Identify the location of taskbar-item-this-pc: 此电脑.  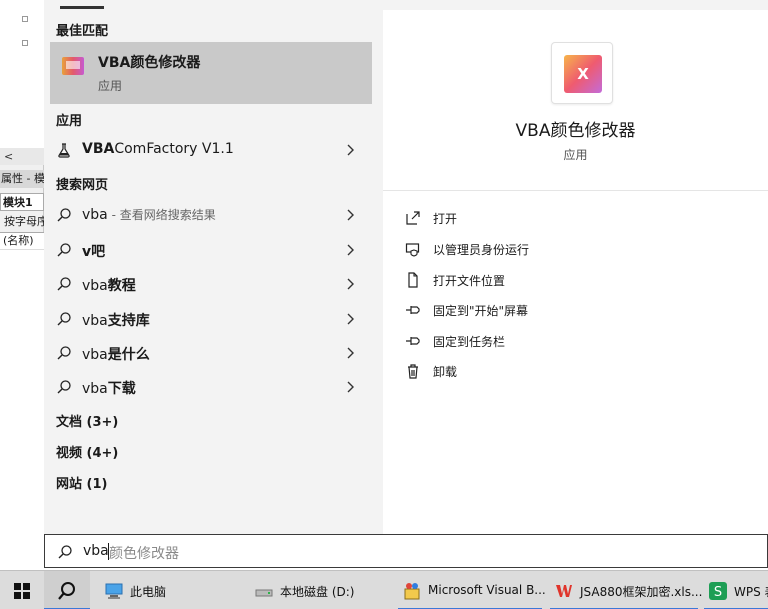
(168, 590).